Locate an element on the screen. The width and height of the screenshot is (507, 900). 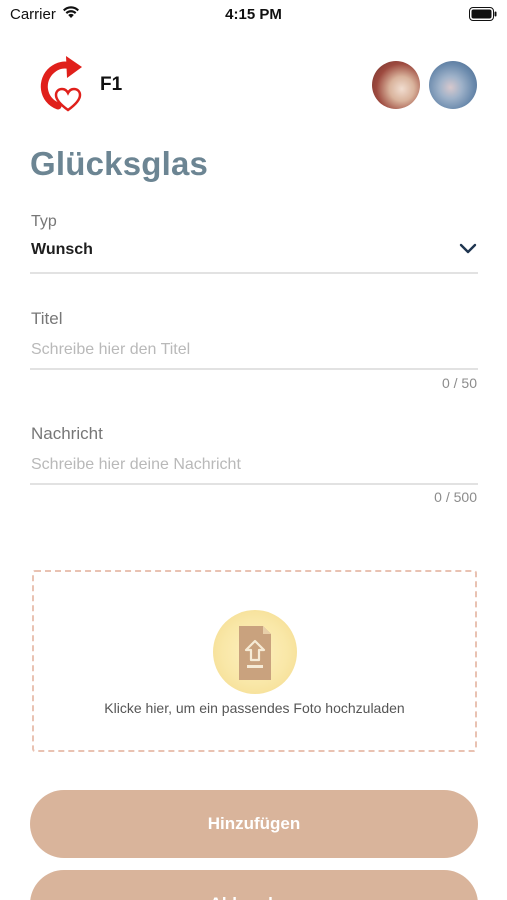
add-button: Hinzufügen is located at coordinates (254, 824).